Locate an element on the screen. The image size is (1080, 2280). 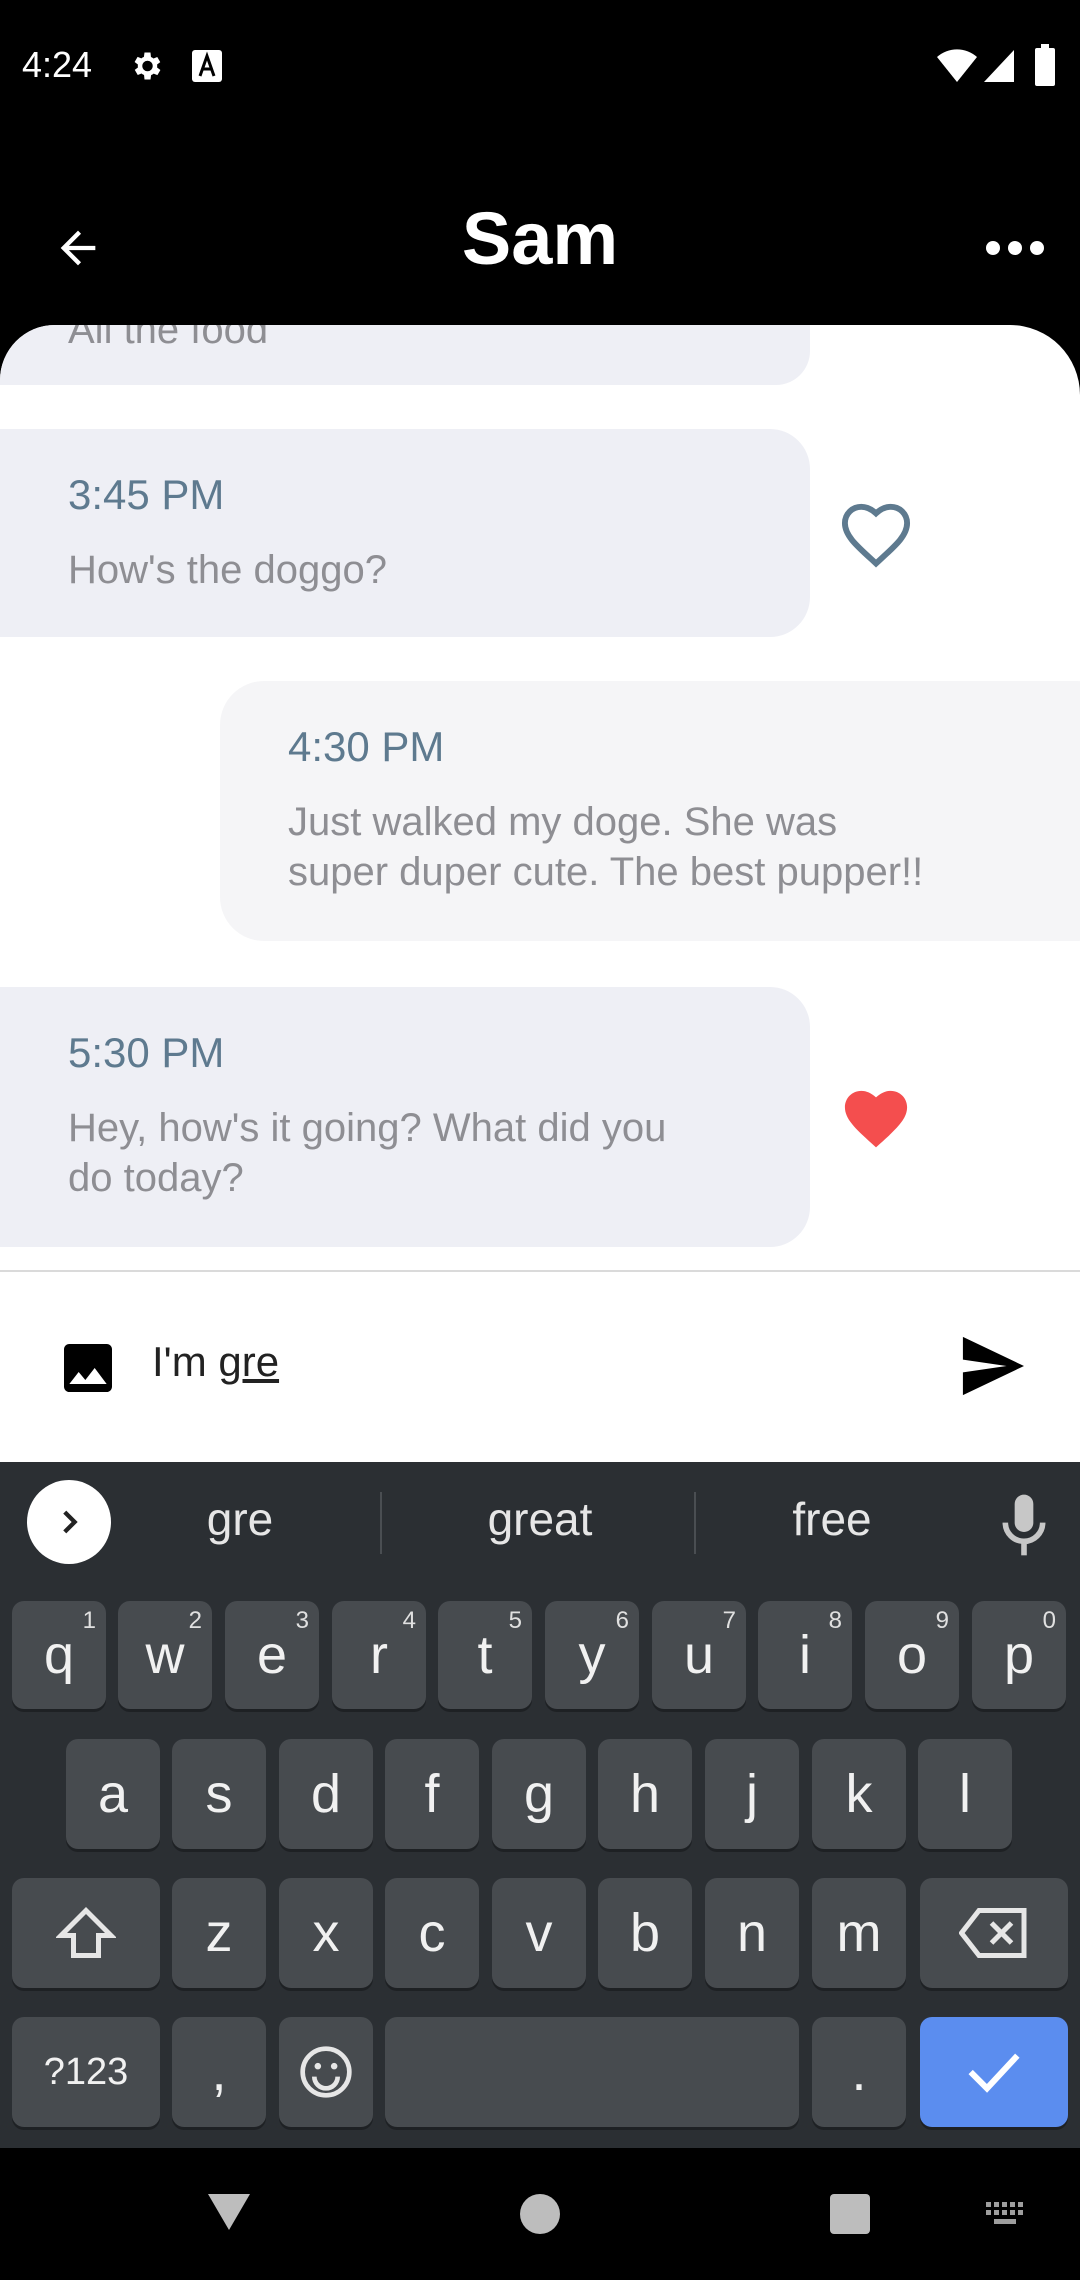
wifi-icon is located at coordinates (957, 66).